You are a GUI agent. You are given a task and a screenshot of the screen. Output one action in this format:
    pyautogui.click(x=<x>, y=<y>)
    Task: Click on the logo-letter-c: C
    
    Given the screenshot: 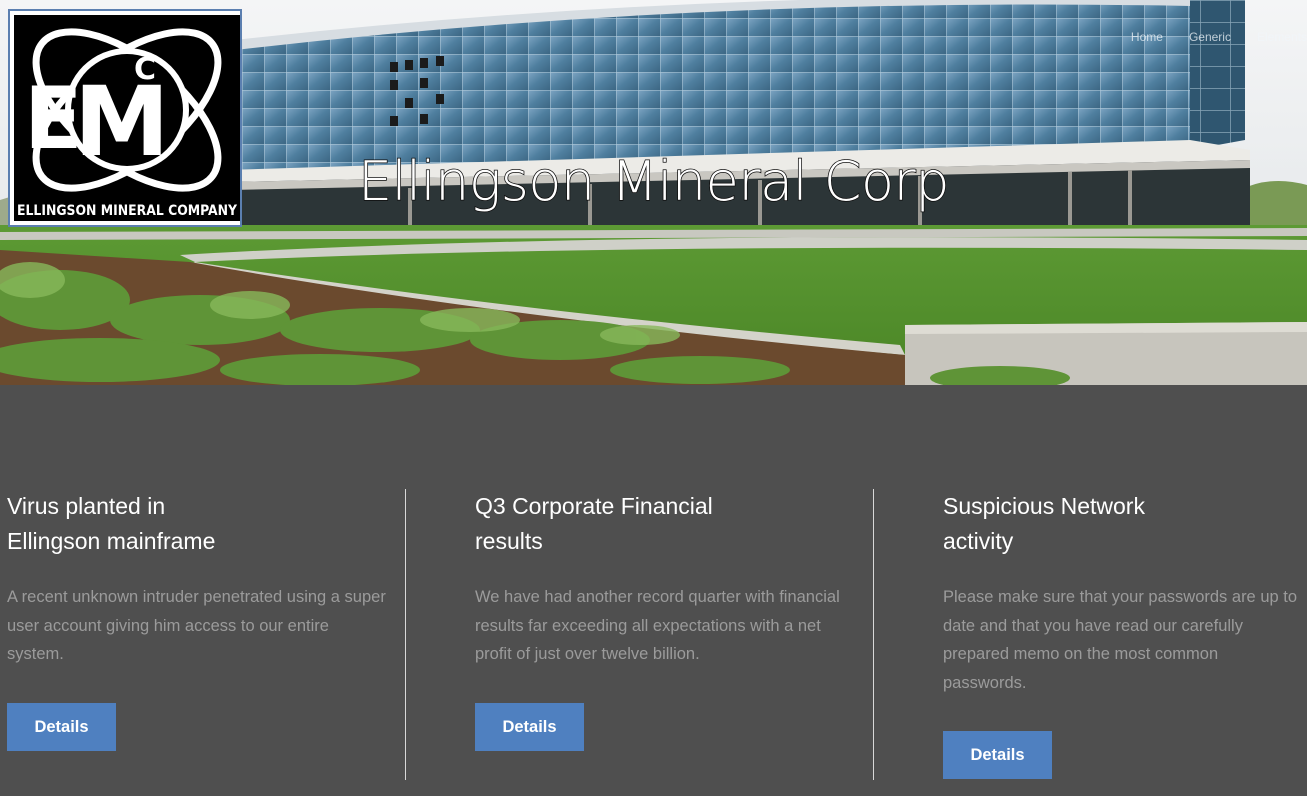 What is the action you would take?
    pyautogui.click(x=145, y=69)
    